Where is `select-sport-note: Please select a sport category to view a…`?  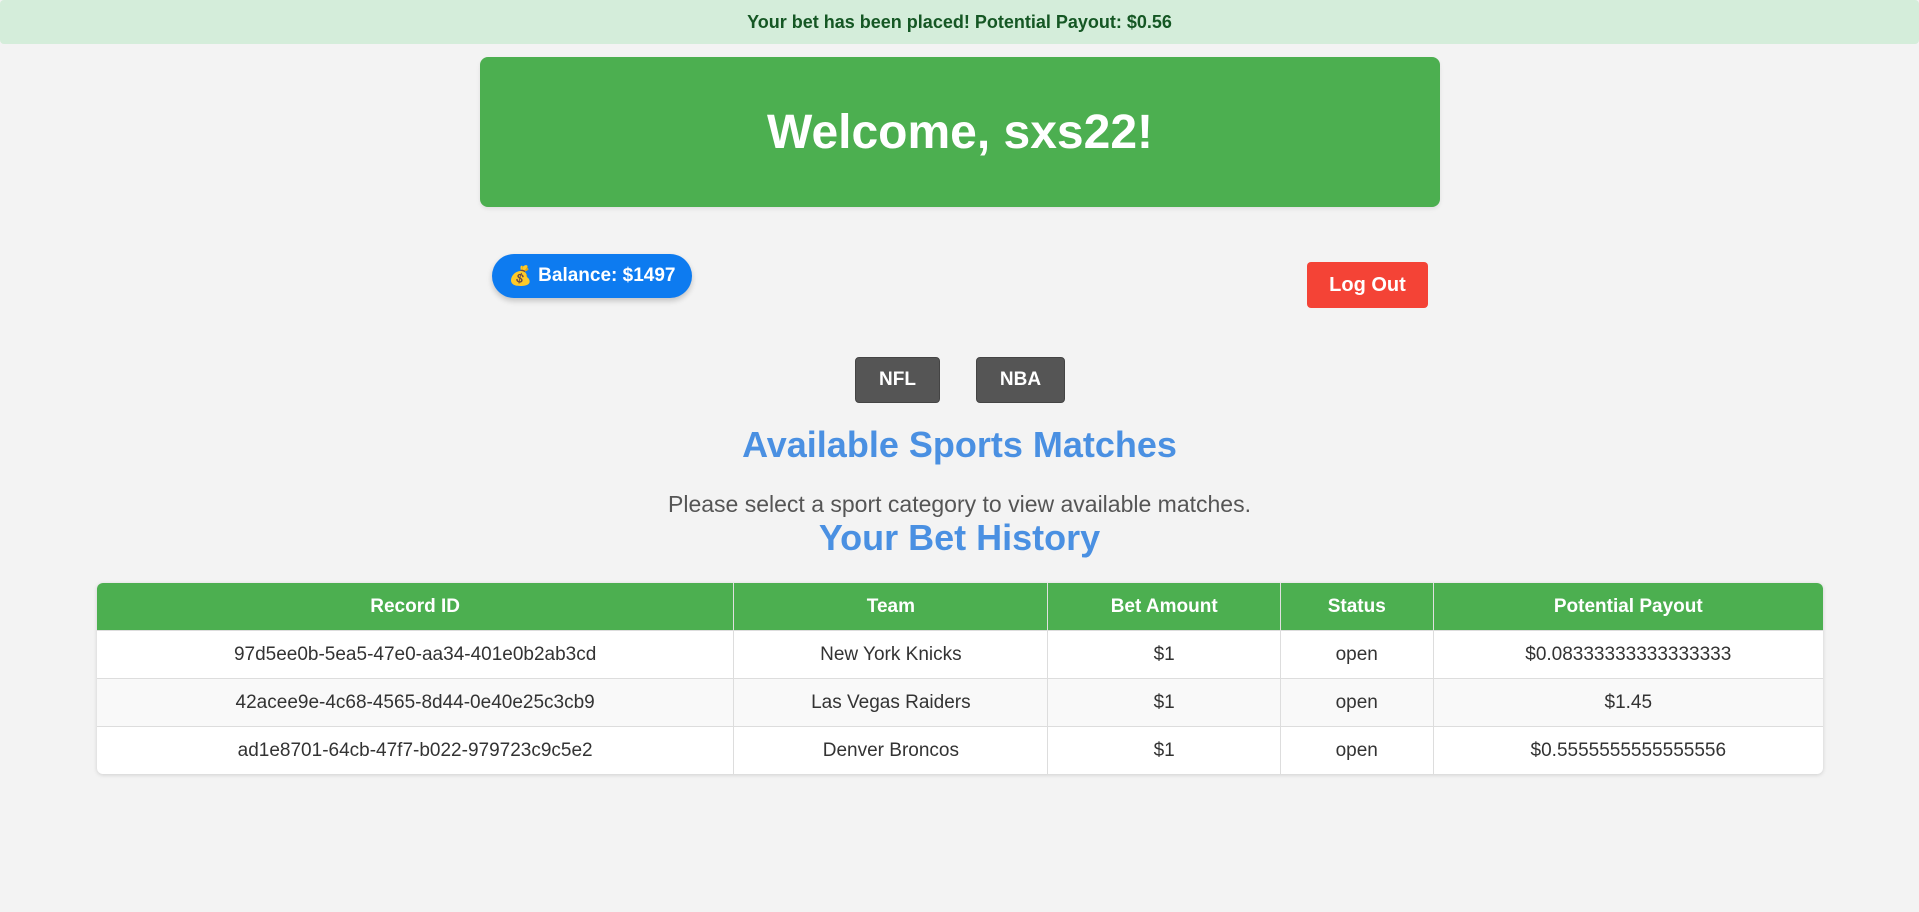
select-sport-note: Please select a sport category to view a… is located at coordinates (959, 504).